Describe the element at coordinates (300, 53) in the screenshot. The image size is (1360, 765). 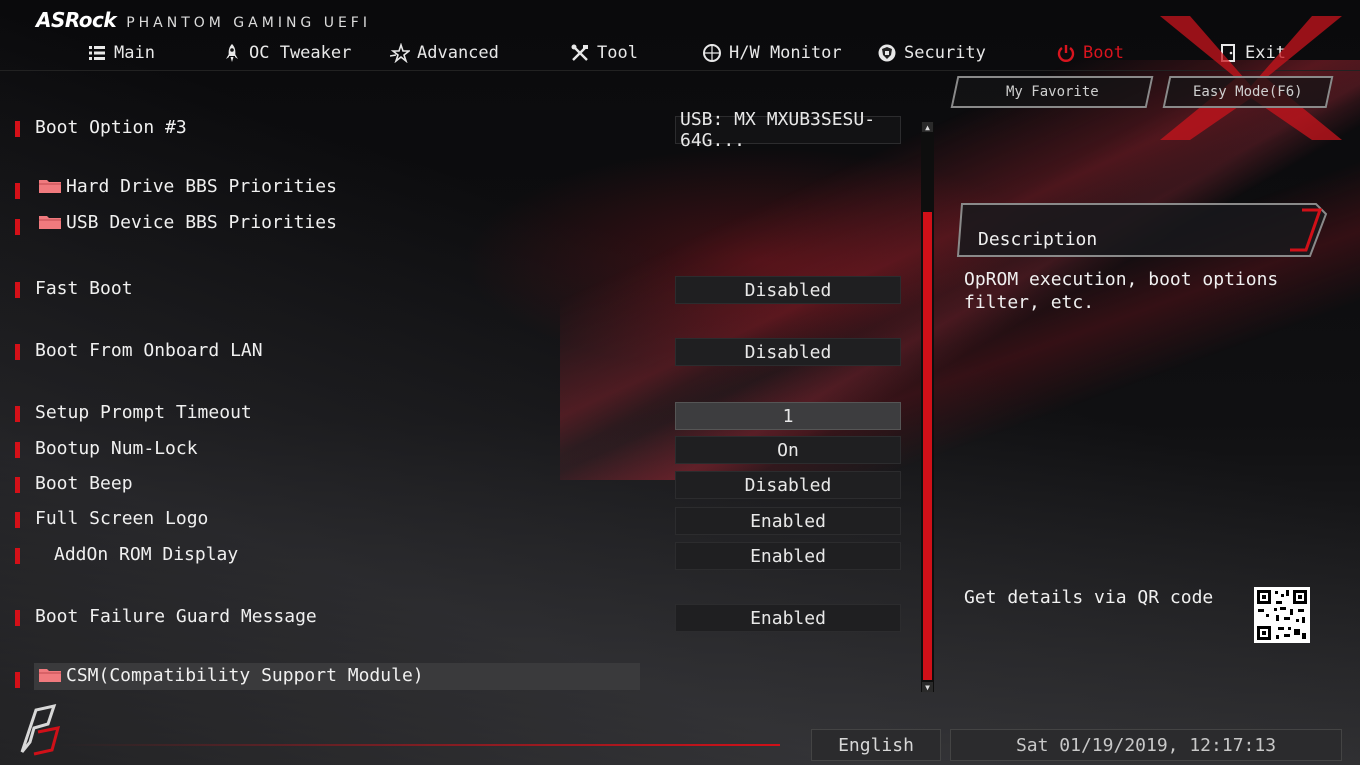
I see `tab-oc-tweaker-label: OC Tweaker` at that location.